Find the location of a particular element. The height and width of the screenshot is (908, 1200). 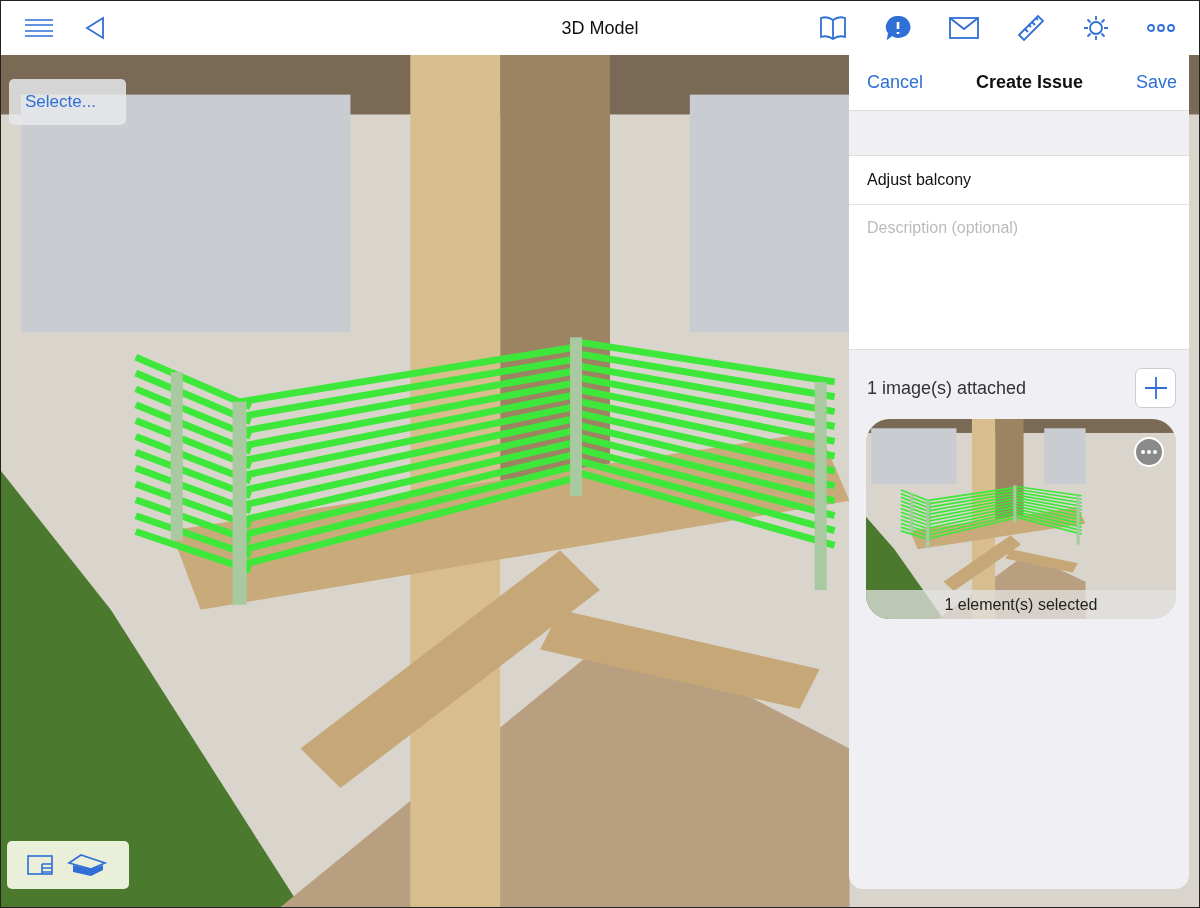

panel-title: Create Issue is located at coordinates (1029, 82).